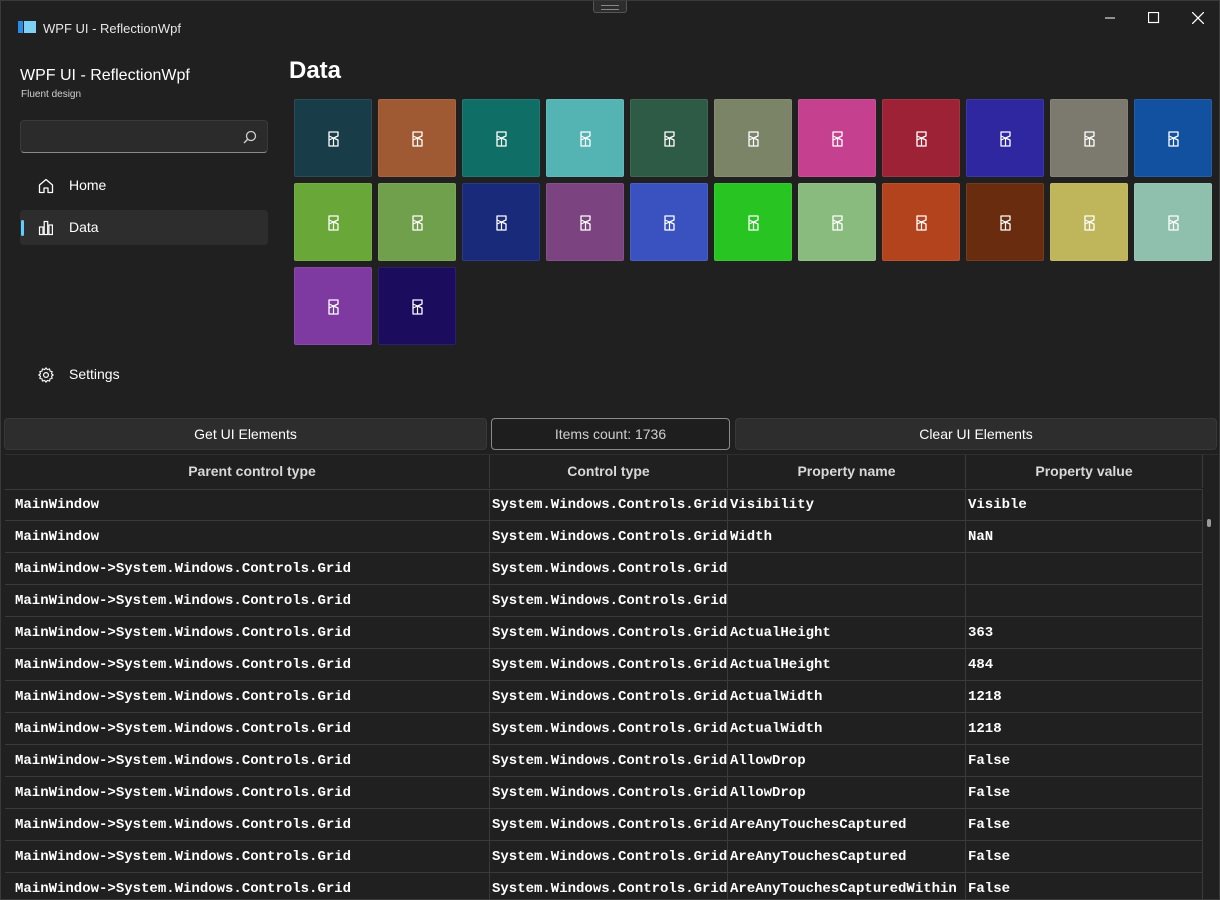  I want to click on property-value-cell: Visible, so click(1084, 504).